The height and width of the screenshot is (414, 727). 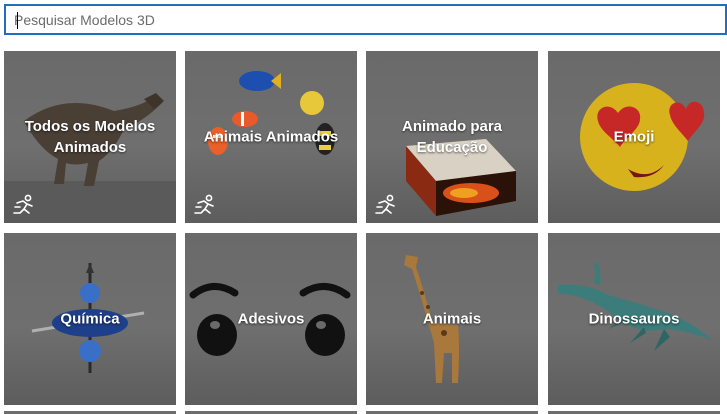 I want to click on category-label: Química, so click(x=90, y=319).